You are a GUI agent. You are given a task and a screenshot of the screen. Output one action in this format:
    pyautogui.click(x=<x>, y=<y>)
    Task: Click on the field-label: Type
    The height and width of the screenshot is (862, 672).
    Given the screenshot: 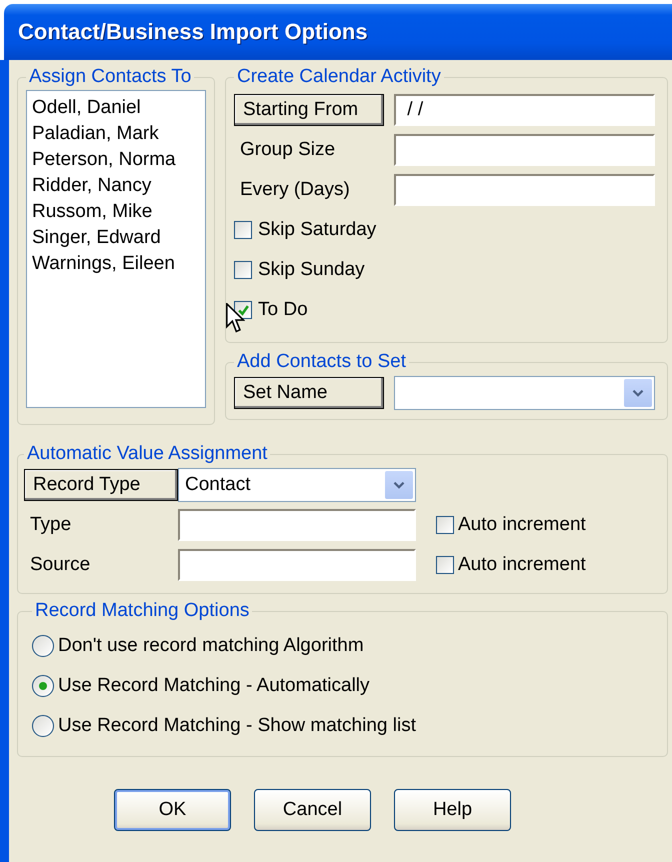 What is the action you would take?
    pyautogui.click(x=50, y=525)
    